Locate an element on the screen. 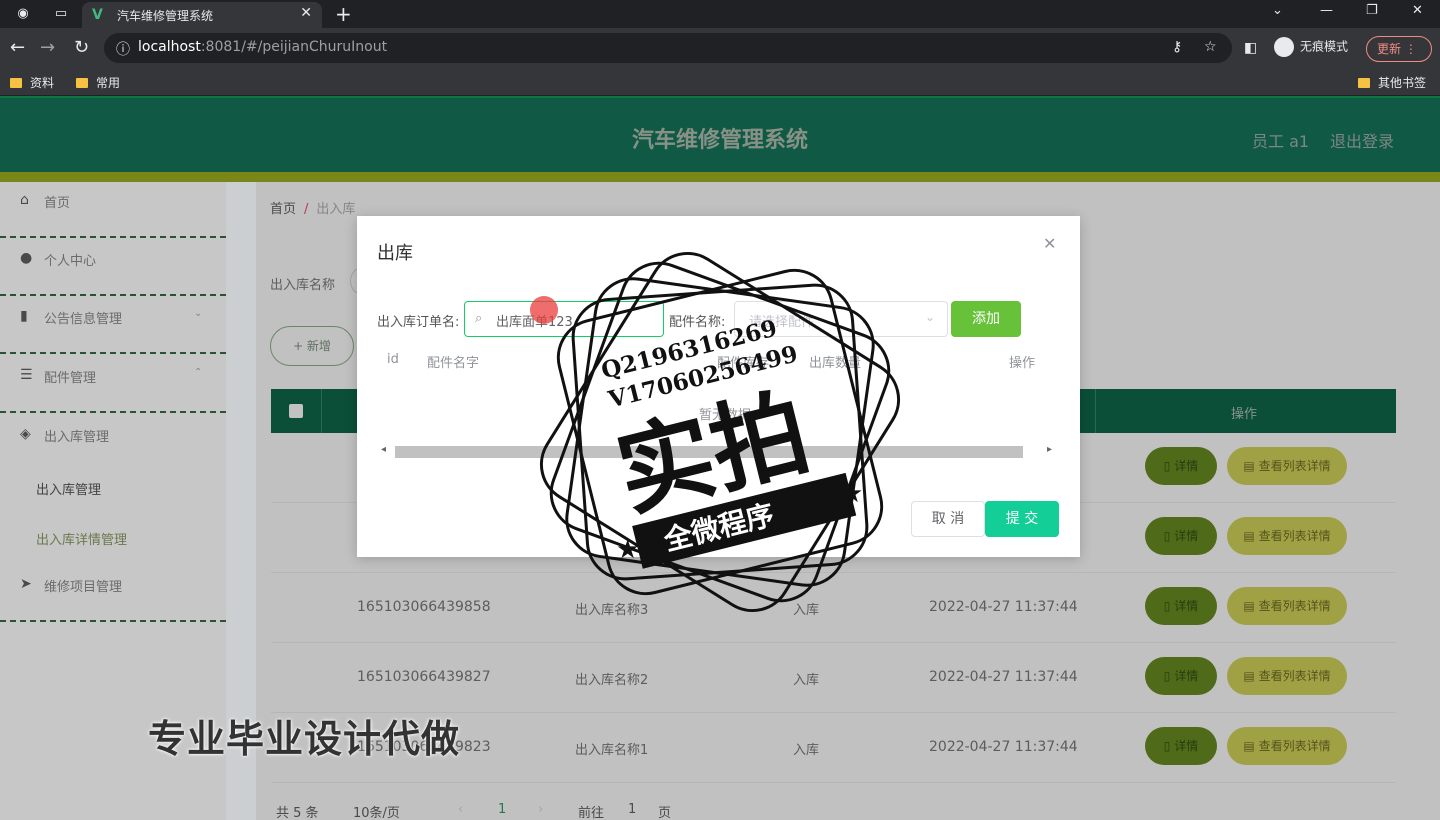 The height and width of the screenshot is (820, 1440). forward-icon: → is located at coordinates (47, 48).